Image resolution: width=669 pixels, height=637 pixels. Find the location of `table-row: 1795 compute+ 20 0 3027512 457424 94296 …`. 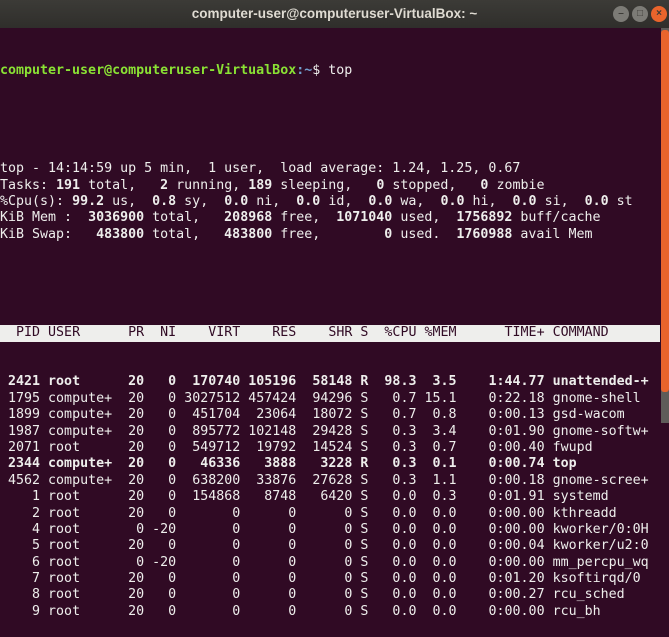

table-row: 1795 compute+ 20 0 3027512 457424 94296 … is located at coordinates (330, 399).